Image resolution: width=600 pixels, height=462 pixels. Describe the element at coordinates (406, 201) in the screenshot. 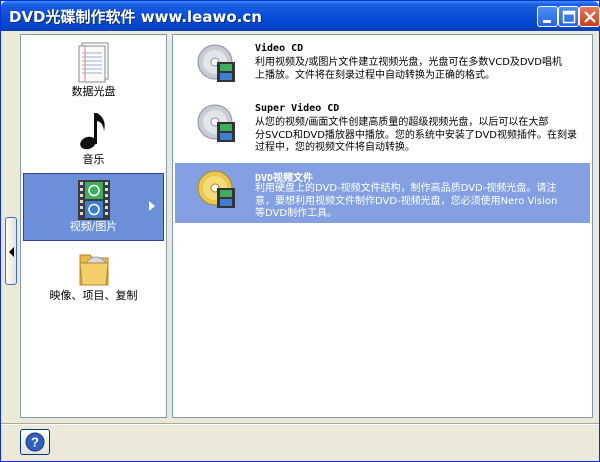

I see `description-line: 意，要想利用视频文件制作DVD-视频光盘，您必须使用Nero Vision` at that location.